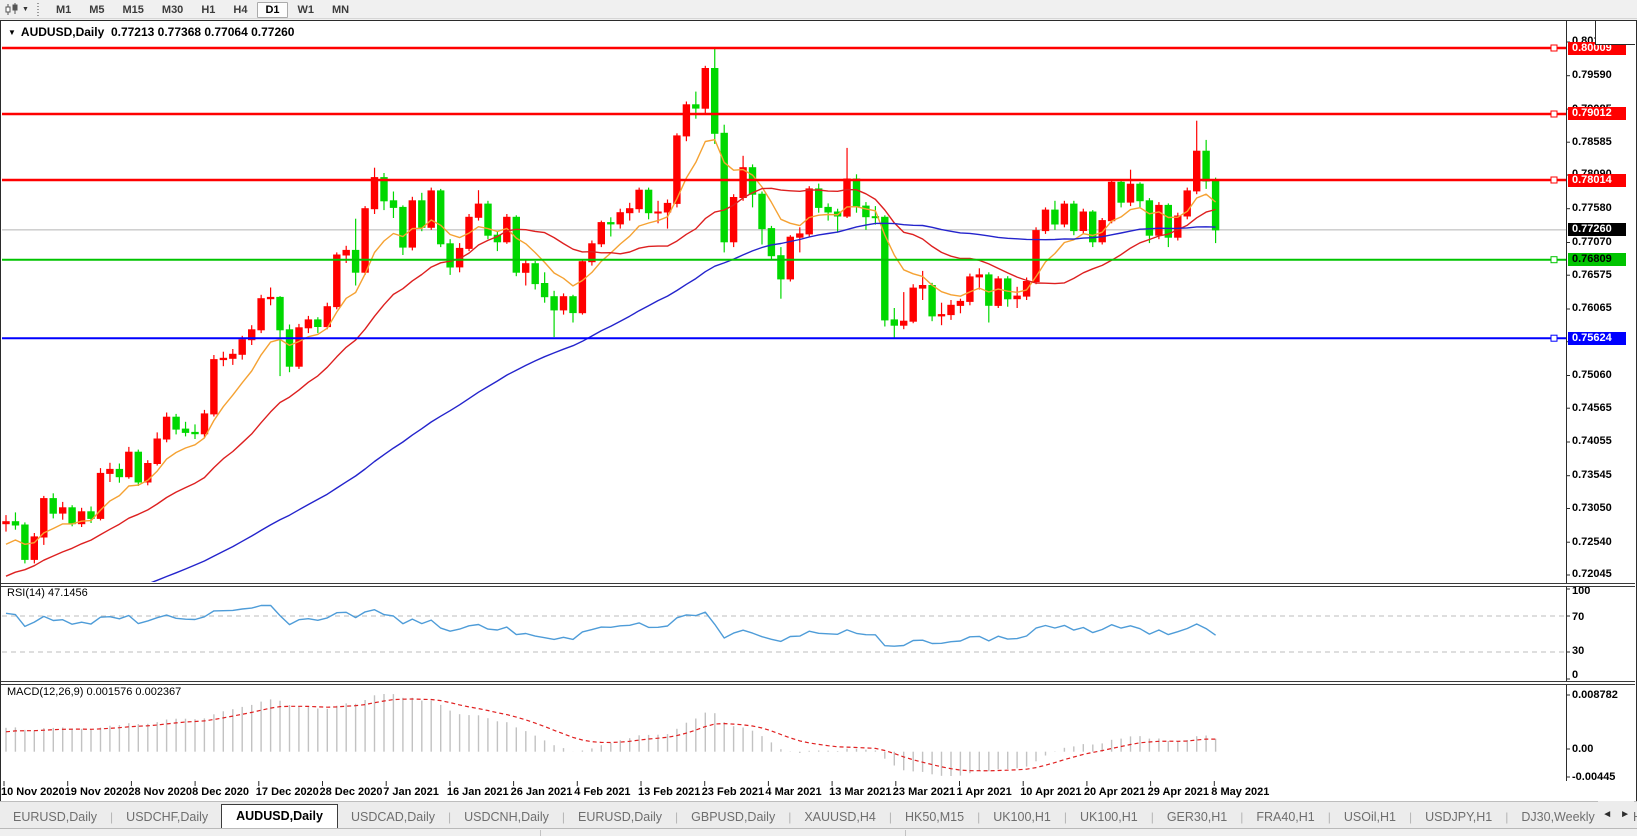  I want to click on date-tick-label: 4 Mar 2021, so click(793, 792).